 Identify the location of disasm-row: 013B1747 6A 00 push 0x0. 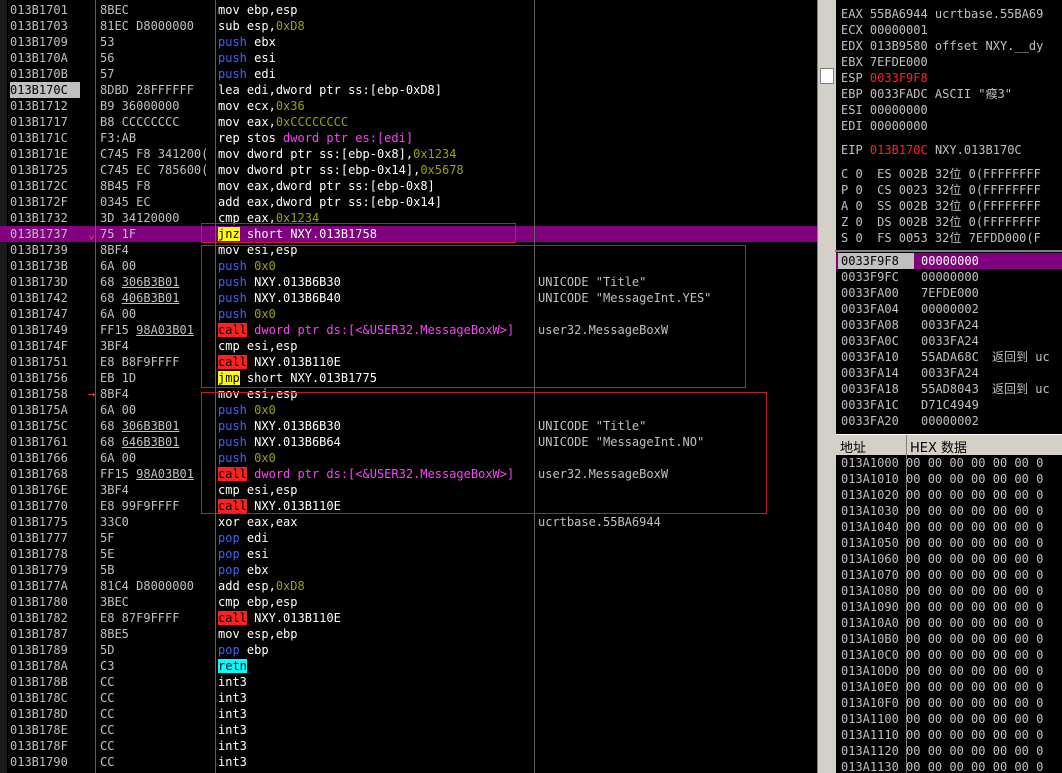
(408, 314).